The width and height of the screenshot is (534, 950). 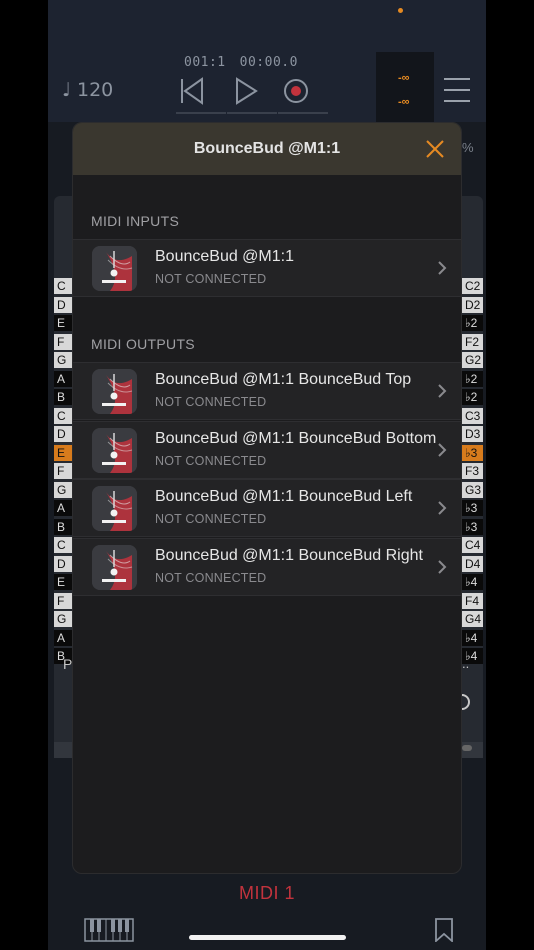 I want to click on close-icon, so click(x=435, y=149).